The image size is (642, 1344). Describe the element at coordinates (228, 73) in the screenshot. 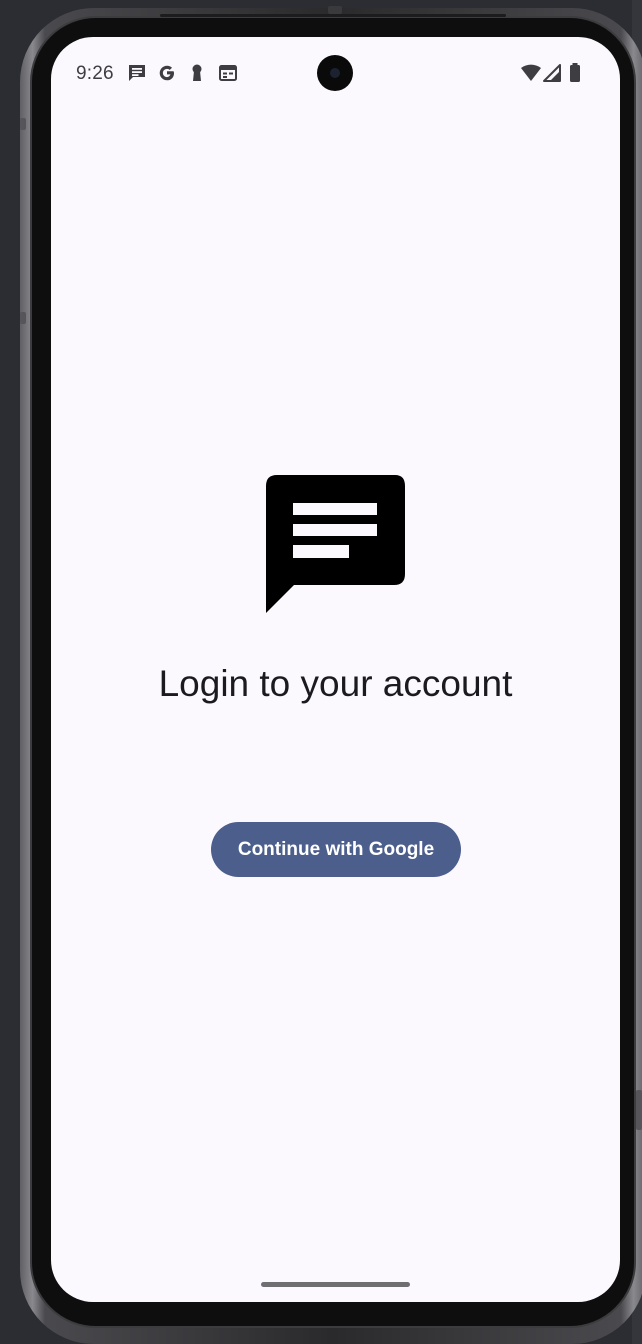

I see `calendar-icon` at that location.